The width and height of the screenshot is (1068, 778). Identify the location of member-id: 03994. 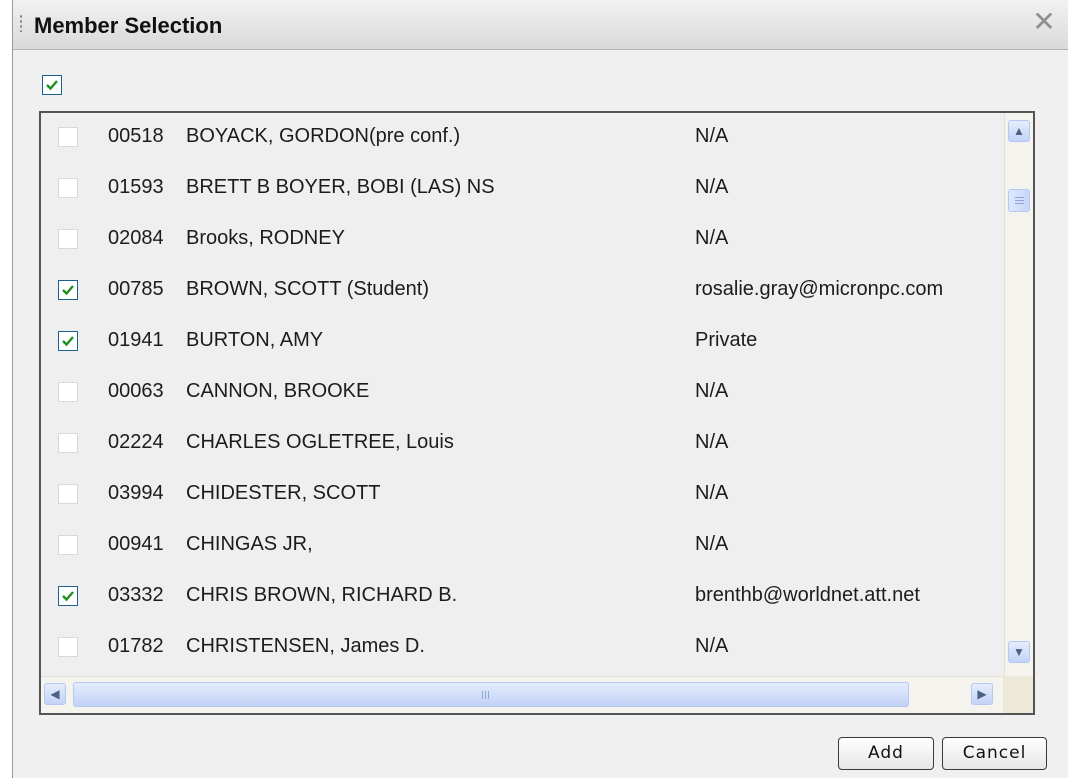
(136, 493).